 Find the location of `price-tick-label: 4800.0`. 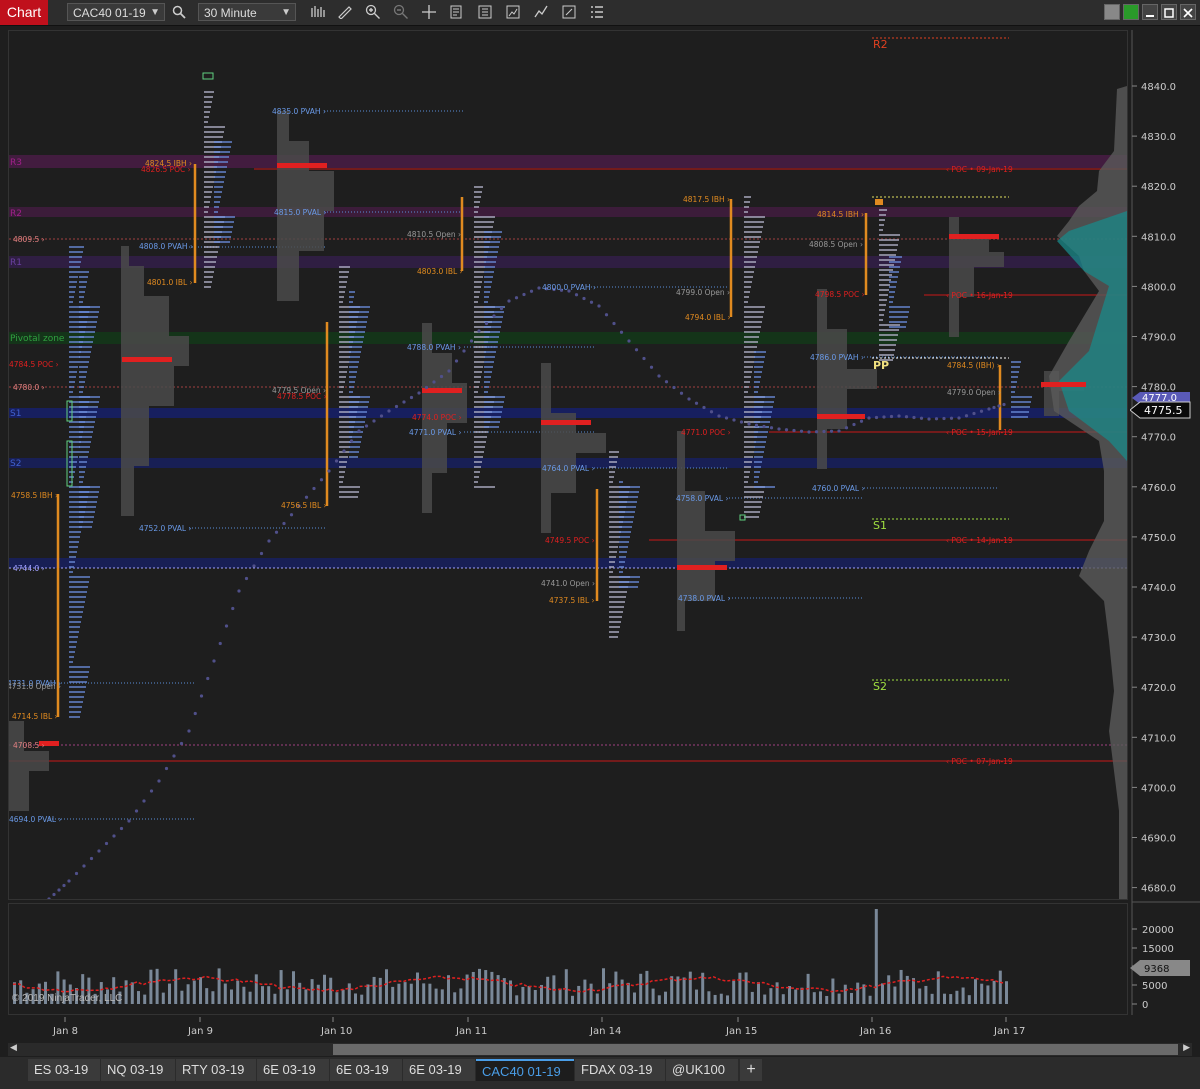

price-tick-label: 4800.0 is located at coordinates (1158, 287).